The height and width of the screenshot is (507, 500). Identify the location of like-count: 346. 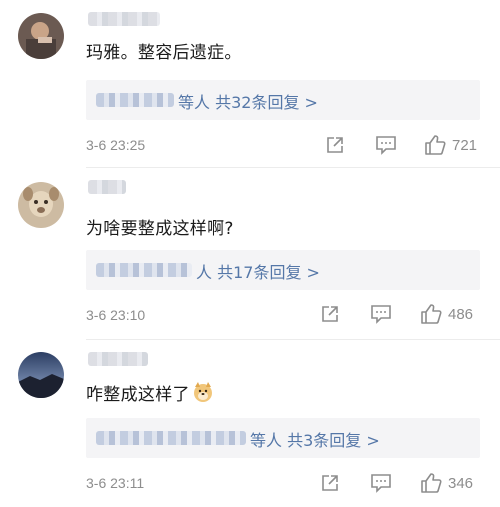
(461, 483).